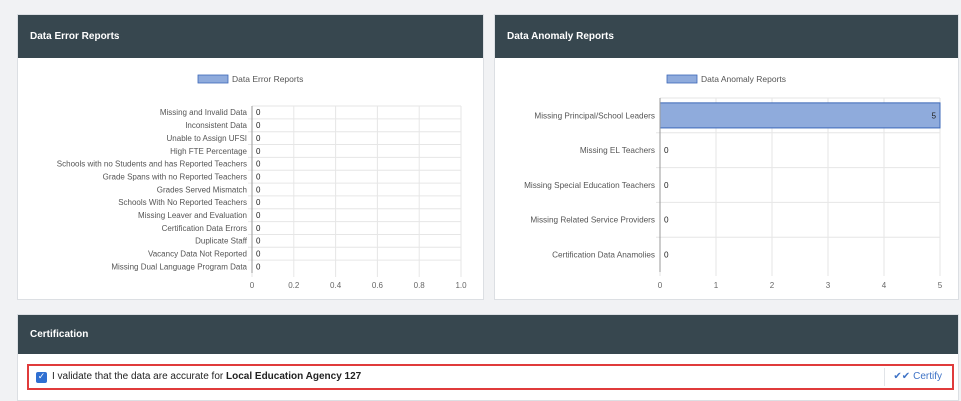  I want to click on category-label: Inconsistent Data, so click(216, 125).